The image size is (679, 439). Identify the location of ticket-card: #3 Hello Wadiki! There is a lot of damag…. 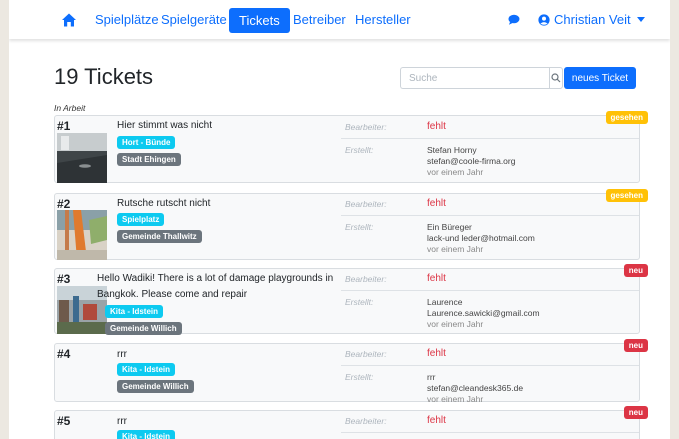
(351, 299).